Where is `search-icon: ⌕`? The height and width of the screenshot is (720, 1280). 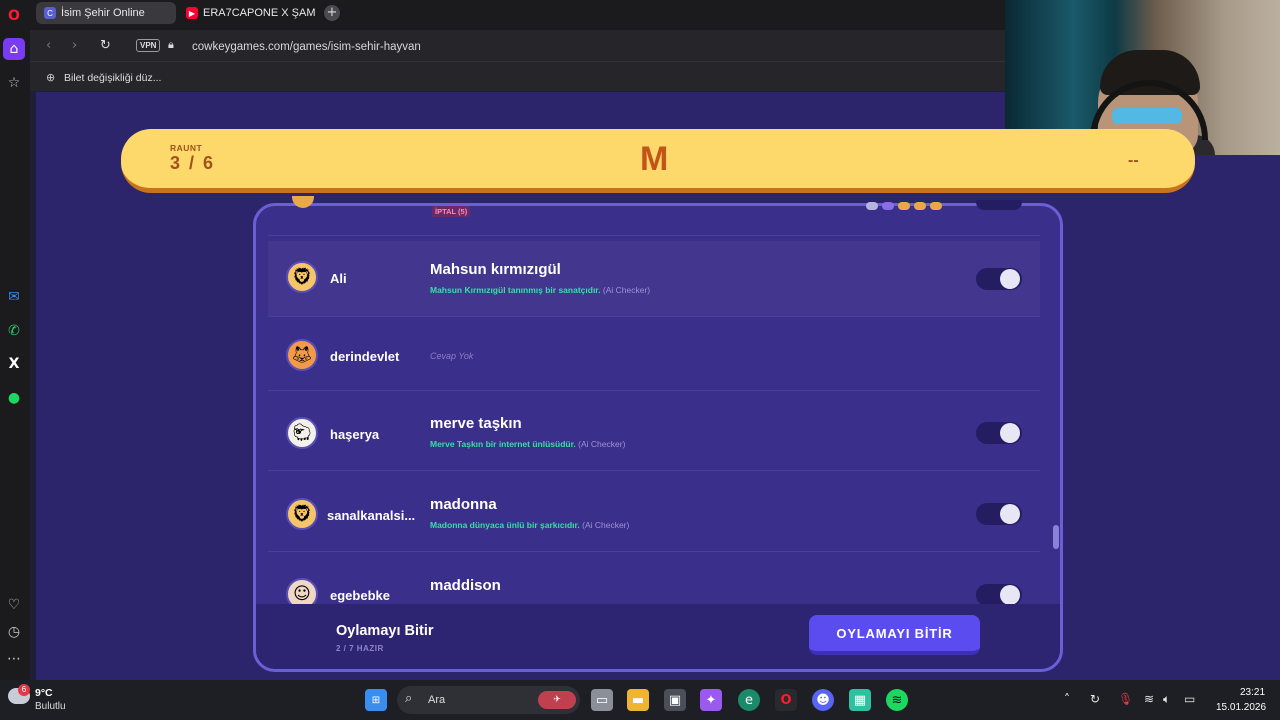 search-icon: ⌕ is located at coordinates (409, 698).